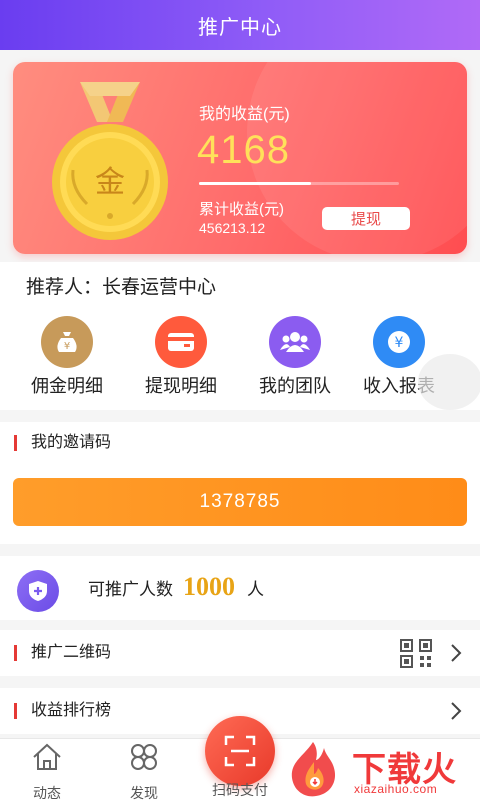  Describe the element at coordinates (240, 502) in the screenshot. I see `invite-code-button: 1378785` at that location.